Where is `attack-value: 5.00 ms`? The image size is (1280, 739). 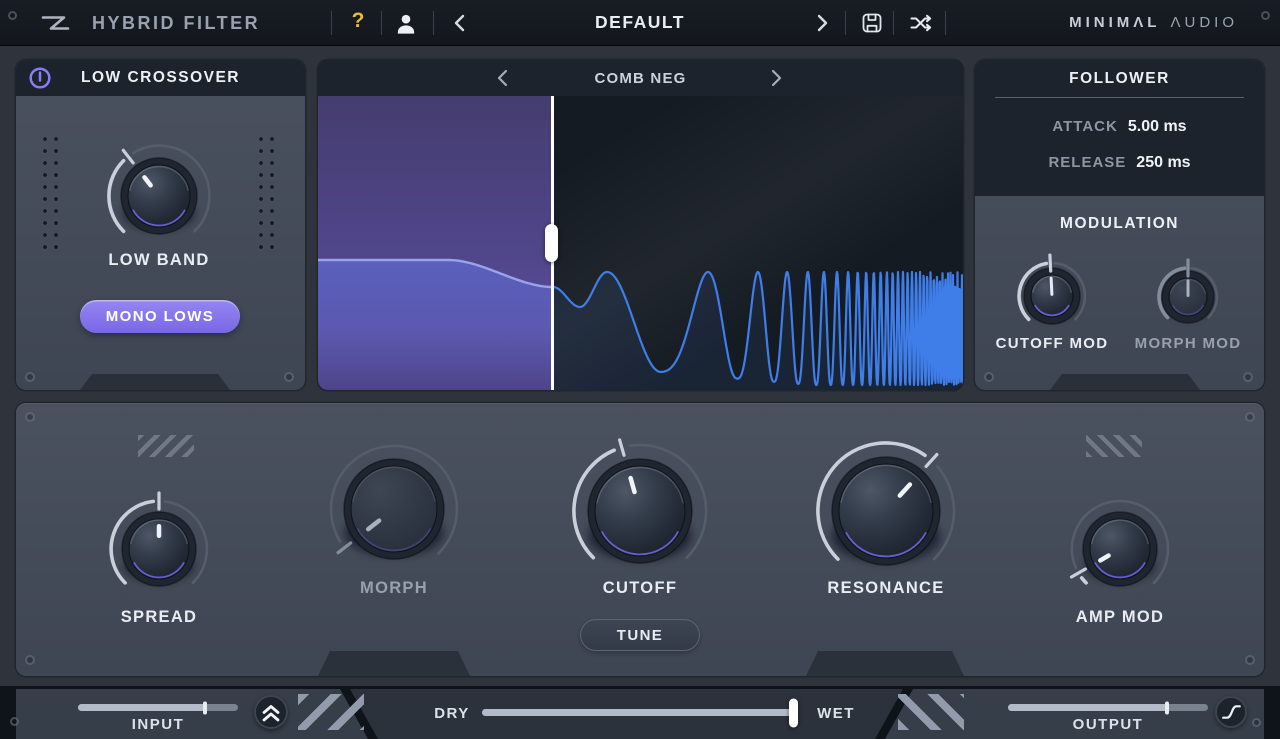
attack-value: 5.00 ms is located at coordinates (1157, 127).